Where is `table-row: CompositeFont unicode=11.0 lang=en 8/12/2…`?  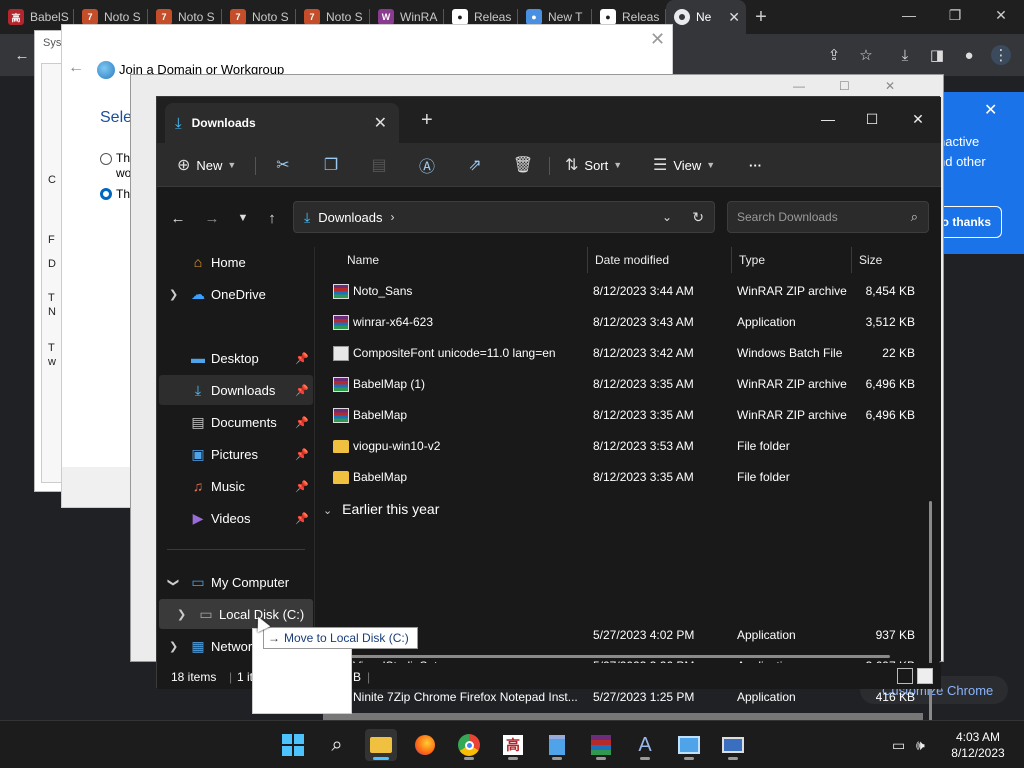 table-row: CompositeFont unicode=11.0 lang=en 8/12/2… is located at coordinates (623, 353).